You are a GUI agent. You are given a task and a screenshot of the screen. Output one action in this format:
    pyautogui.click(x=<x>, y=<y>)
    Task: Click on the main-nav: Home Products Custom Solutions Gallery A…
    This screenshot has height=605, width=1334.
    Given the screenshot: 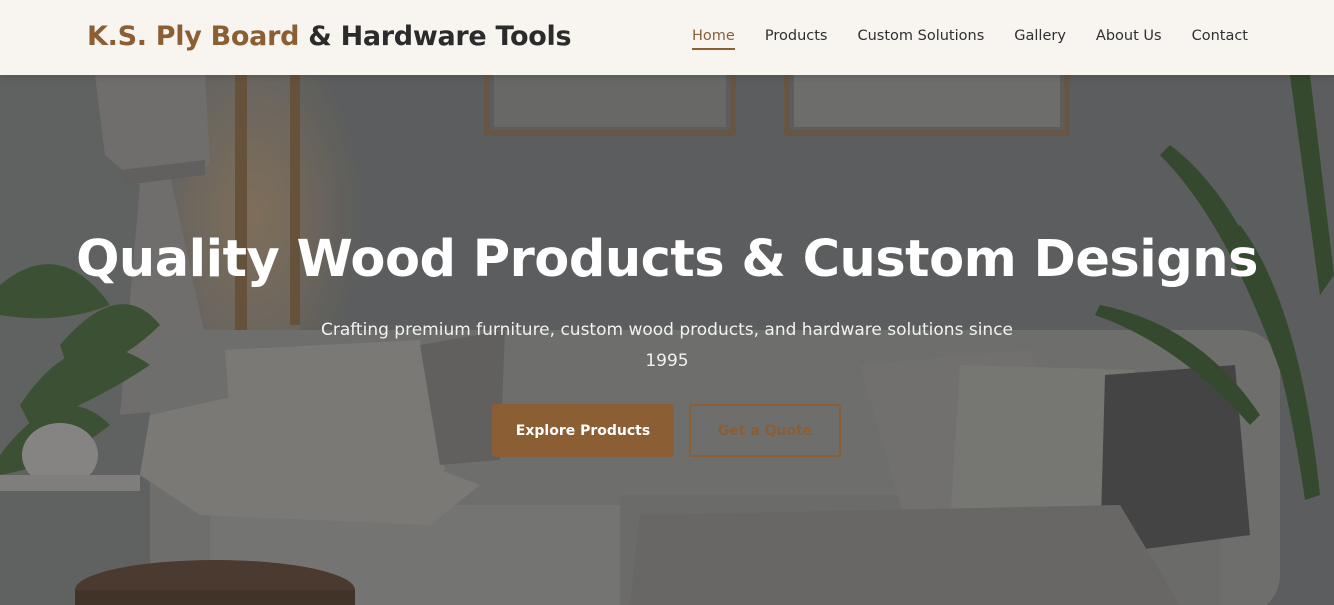 What is the action you would take?
    pyautogui.click(x=955, y=39)
    